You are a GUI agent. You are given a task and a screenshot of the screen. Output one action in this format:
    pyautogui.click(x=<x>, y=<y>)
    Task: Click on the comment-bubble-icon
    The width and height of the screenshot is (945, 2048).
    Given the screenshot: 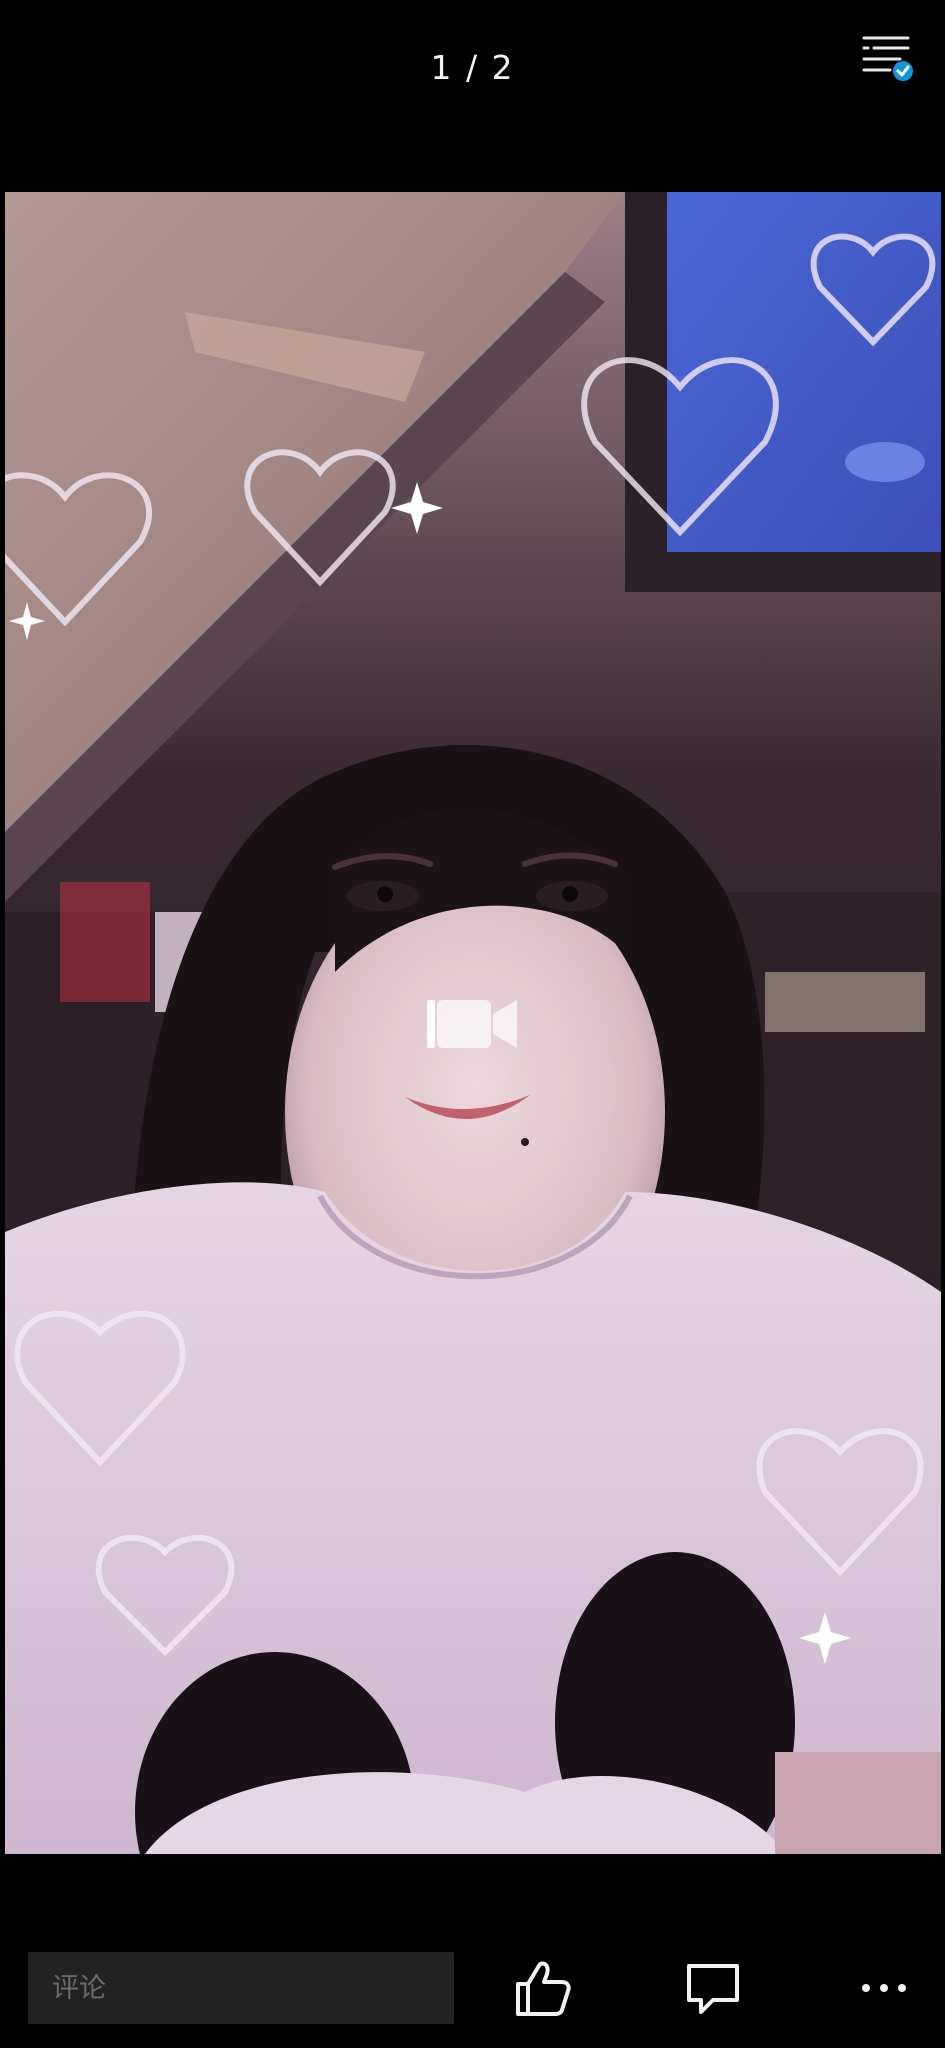 What is the action you would take?
    pyautogui.click(x=713, y=1989)
    